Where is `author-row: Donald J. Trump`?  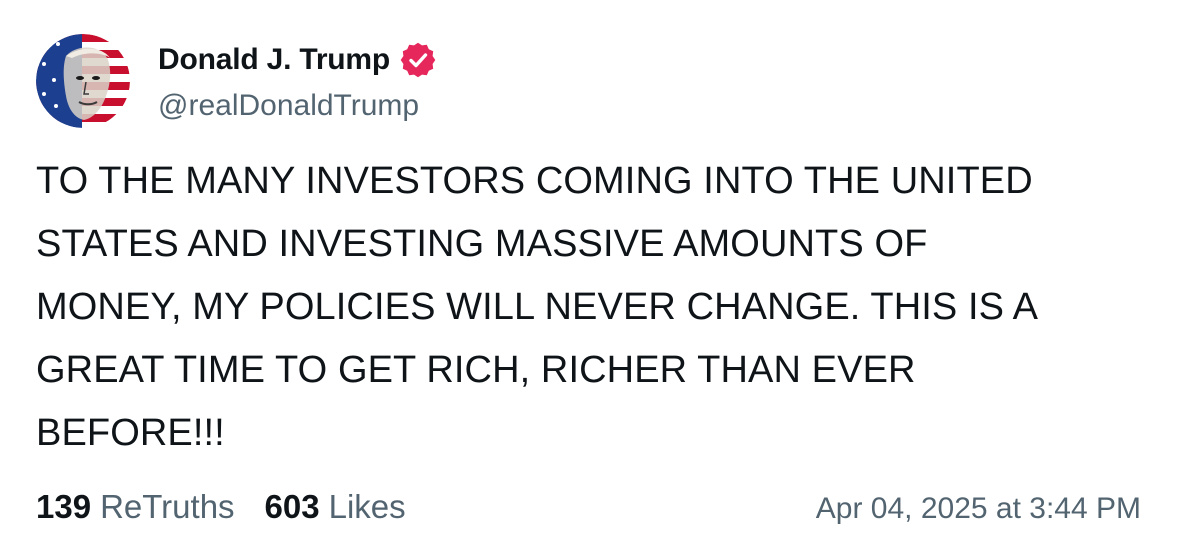
author-row: Donald J. Trump is located at coordinates (297, 60).